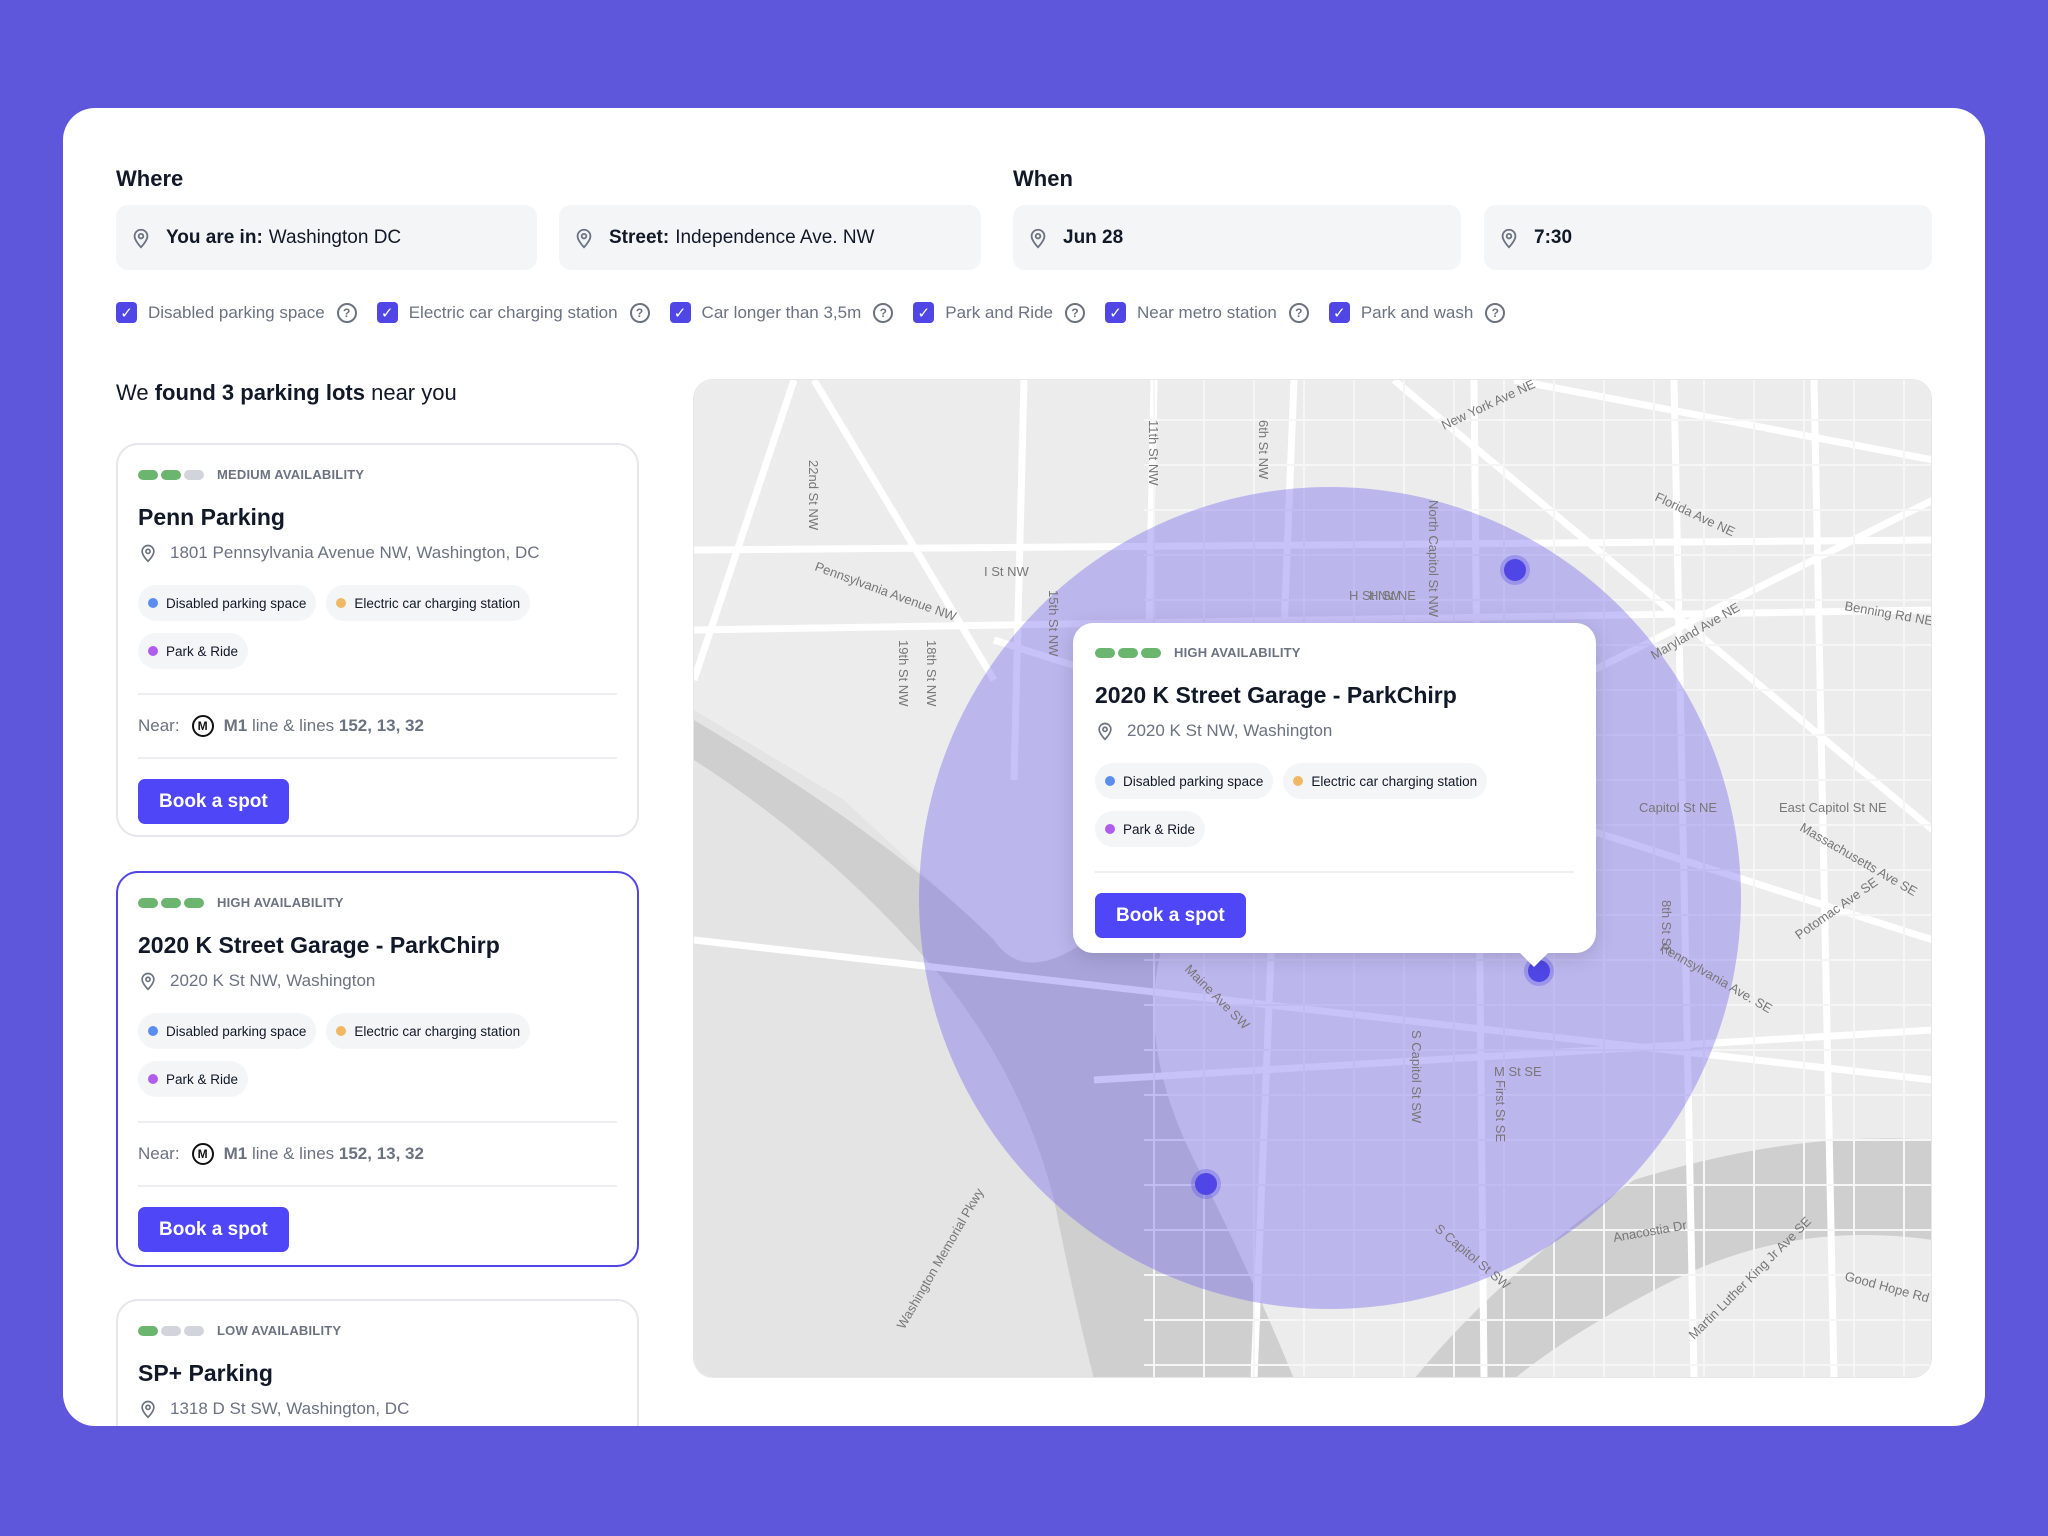 This screenshot has width=2048, height=1536. I want to click on location-field: You are in: Washington DC, so click(326, 237).